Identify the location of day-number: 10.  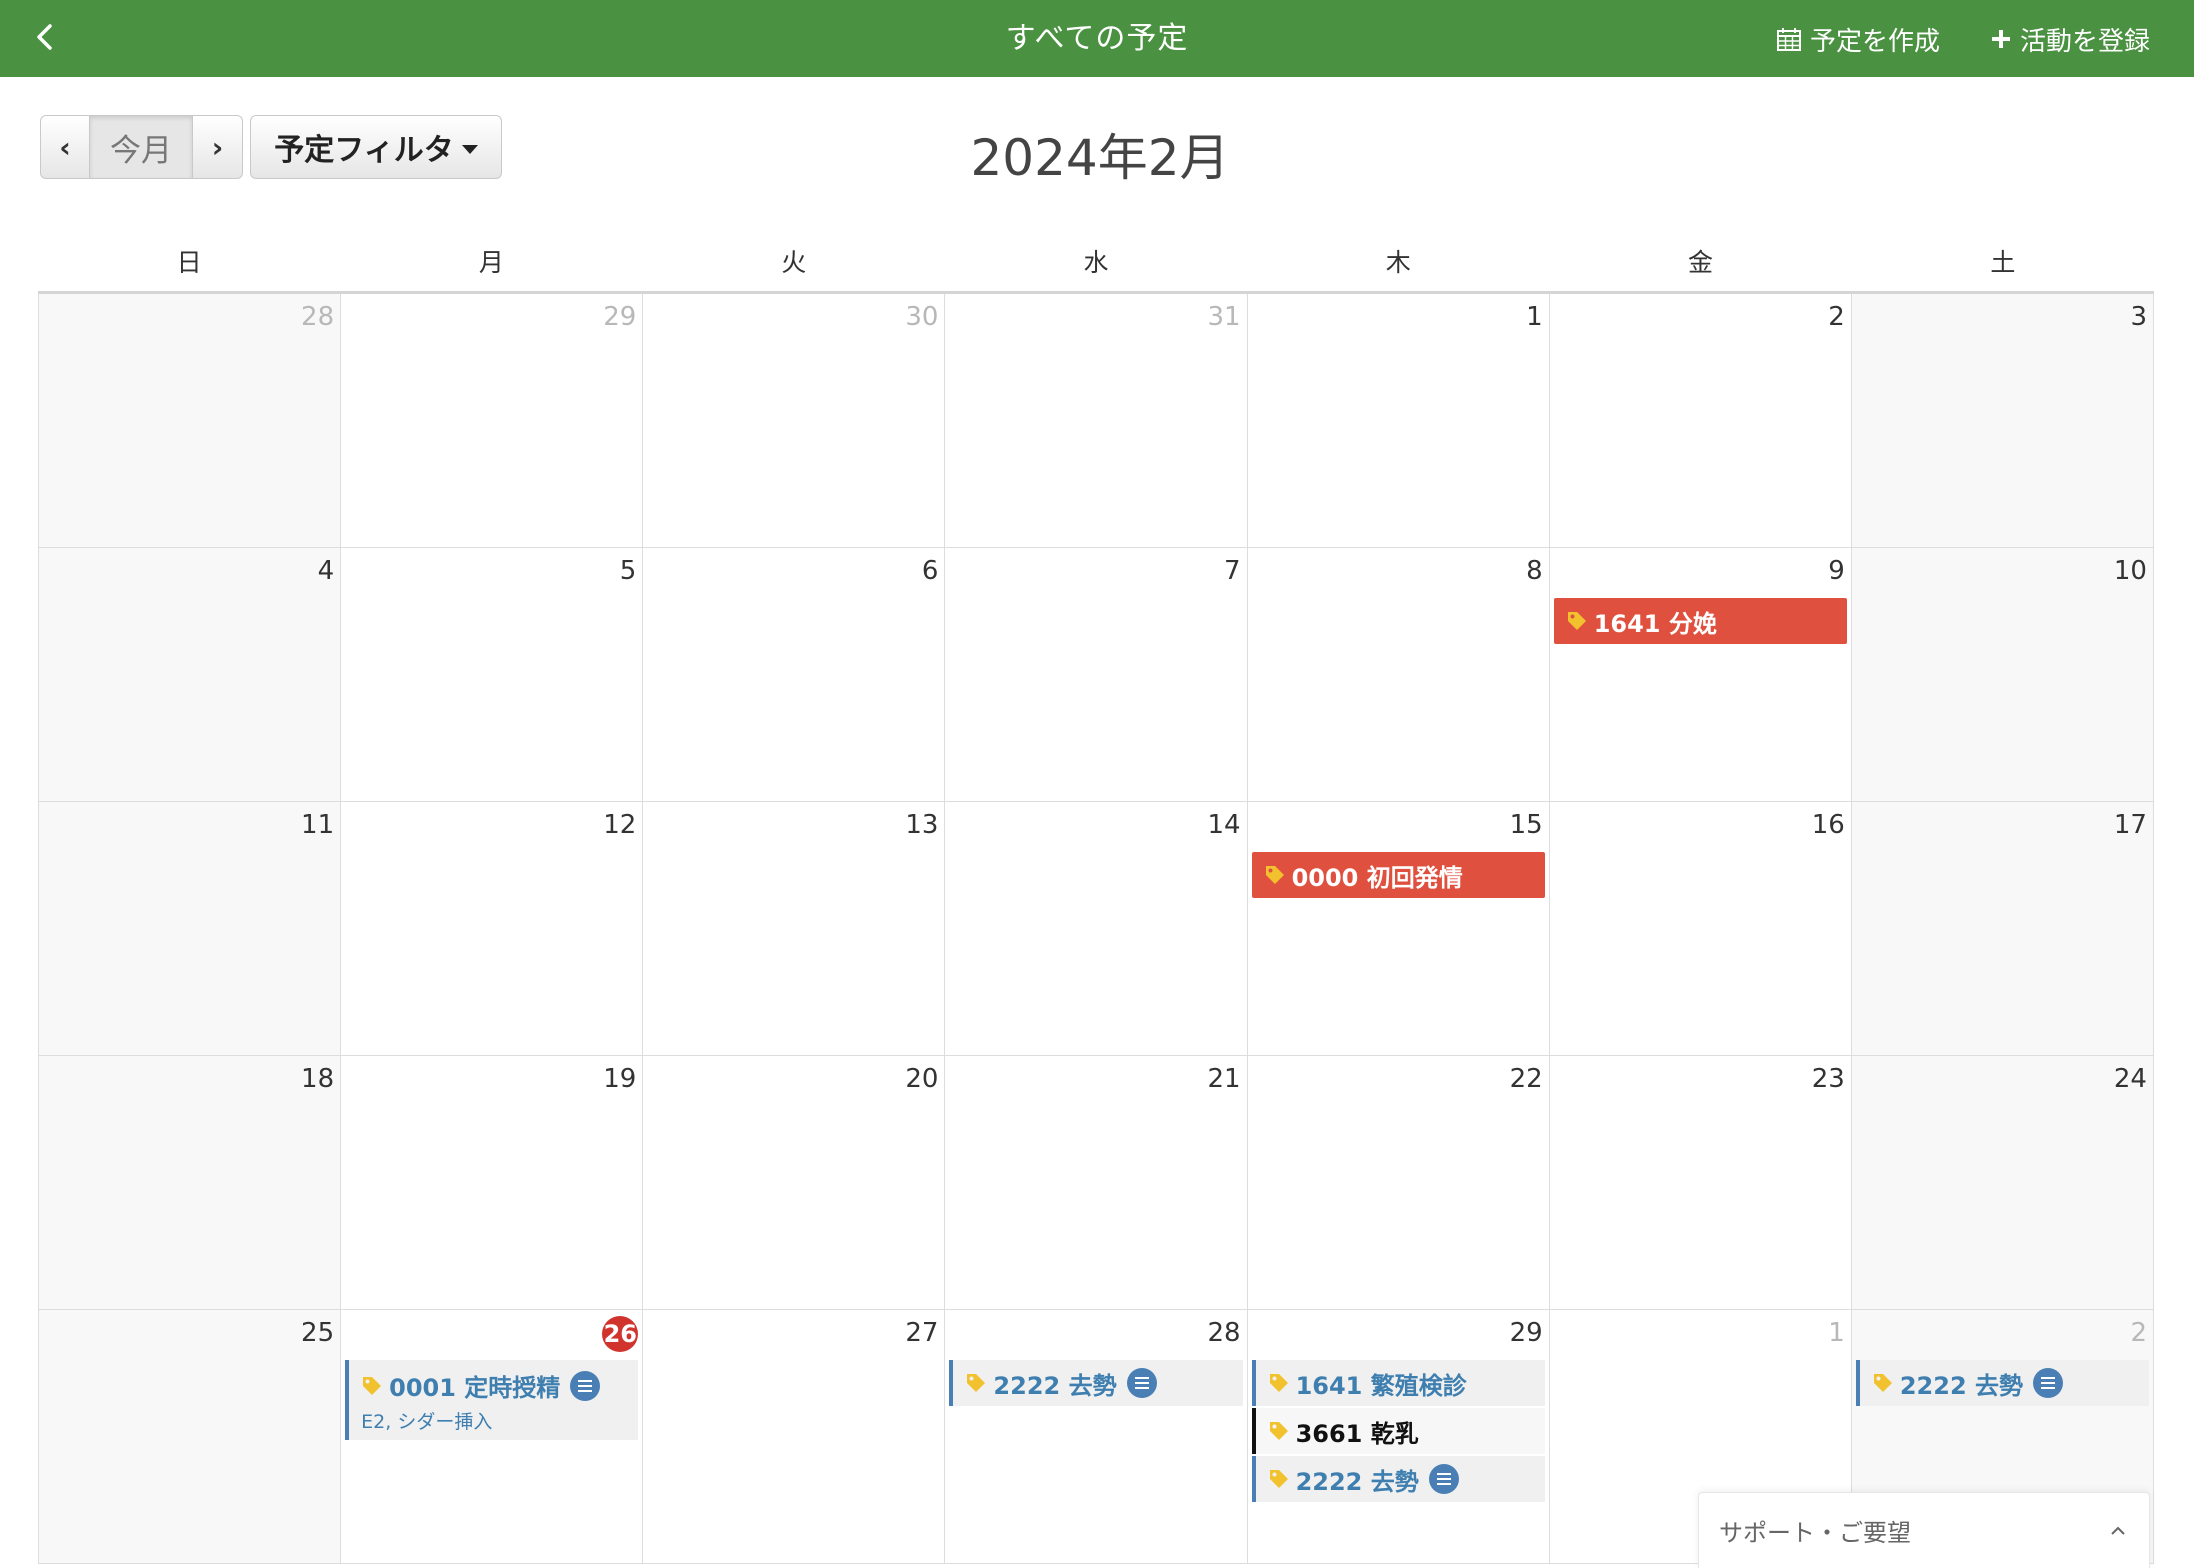
(2130, 571).